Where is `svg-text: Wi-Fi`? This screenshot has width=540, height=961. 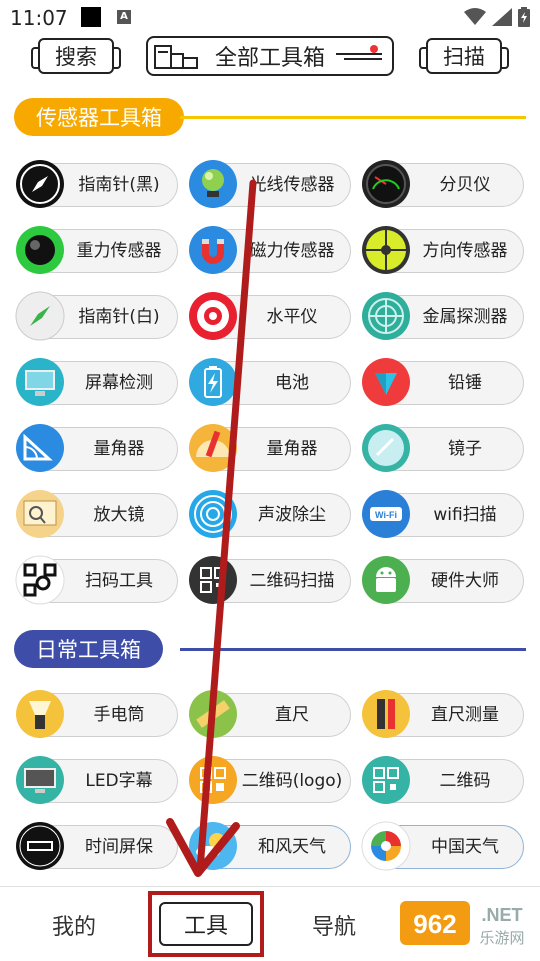
svg-text: Wi-Fi is located at coordinates (386, 515).